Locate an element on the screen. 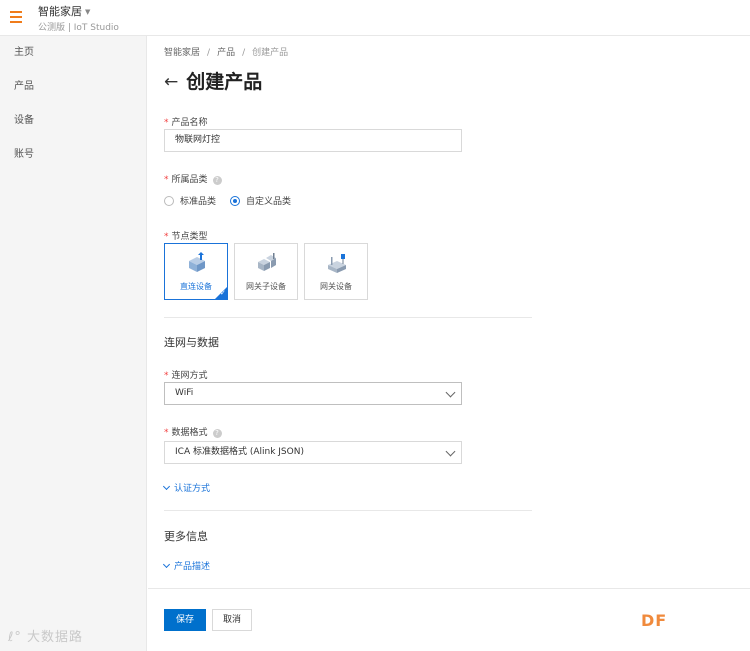 This screenshot has height=651, width=750. df-logo: DF is located at coordinates (654, 620).